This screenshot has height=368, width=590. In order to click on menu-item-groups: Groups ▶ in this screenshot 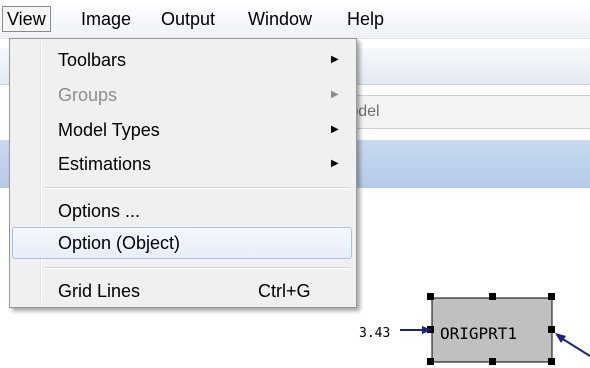, I will do `click(182, 95)`.